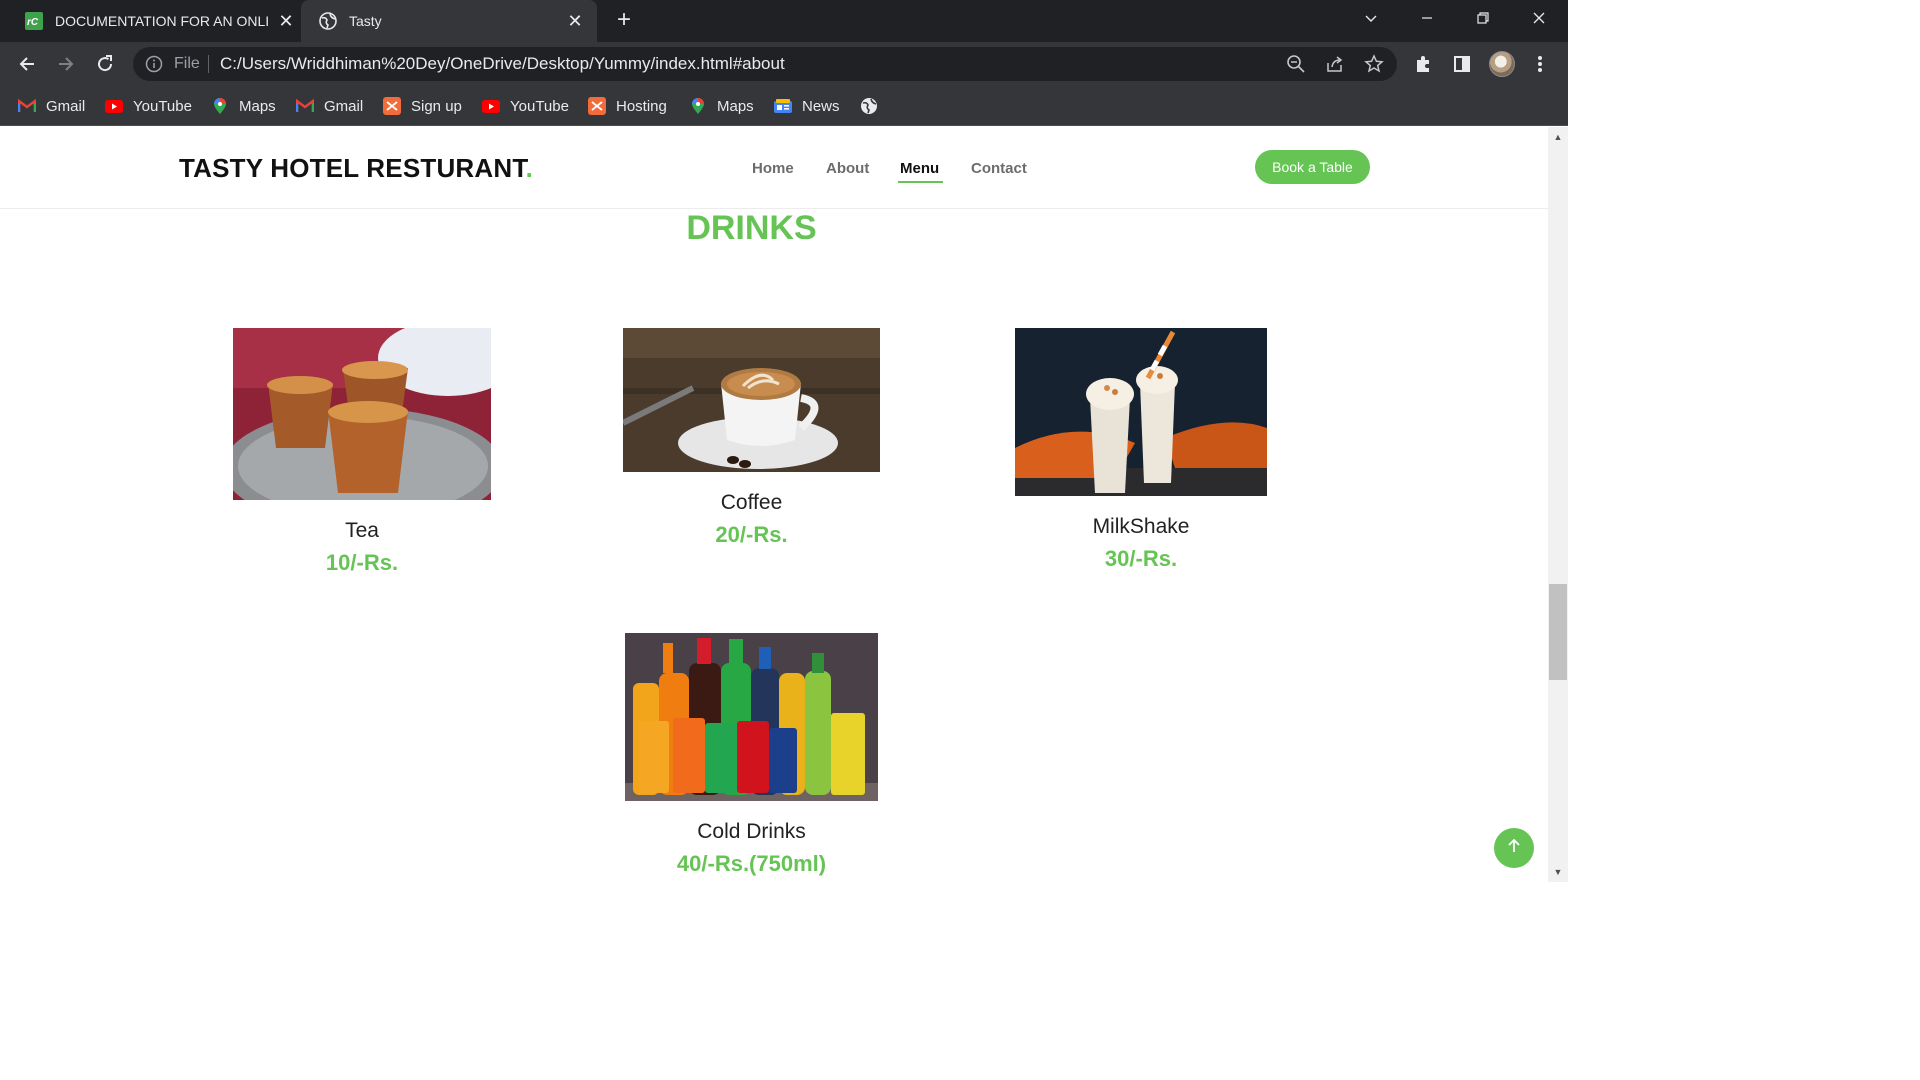 The width and height of the screenshot is (1920, 1080). What do you see at coordinates (362, 562) in the screenshot?
I see `item-price: 10/-Rs.` at bounding box center [362, 562].